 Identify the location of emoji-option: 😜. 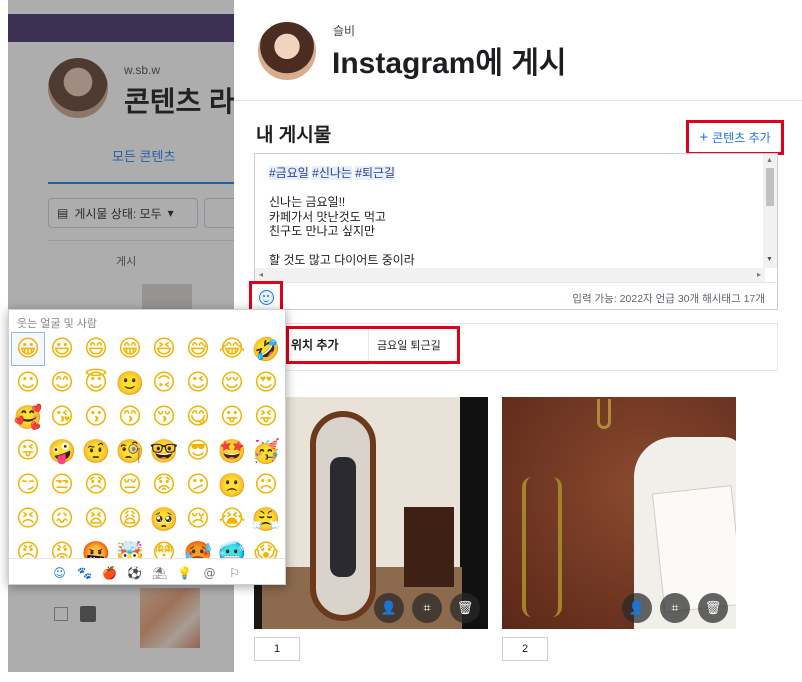
(28, 451).